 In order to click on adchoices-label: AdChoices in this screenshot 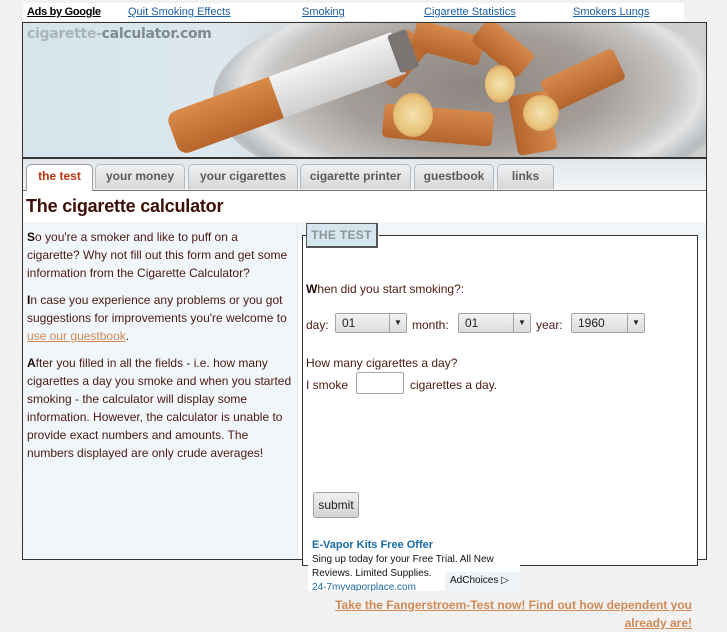, I will do `click(474, 580)`.